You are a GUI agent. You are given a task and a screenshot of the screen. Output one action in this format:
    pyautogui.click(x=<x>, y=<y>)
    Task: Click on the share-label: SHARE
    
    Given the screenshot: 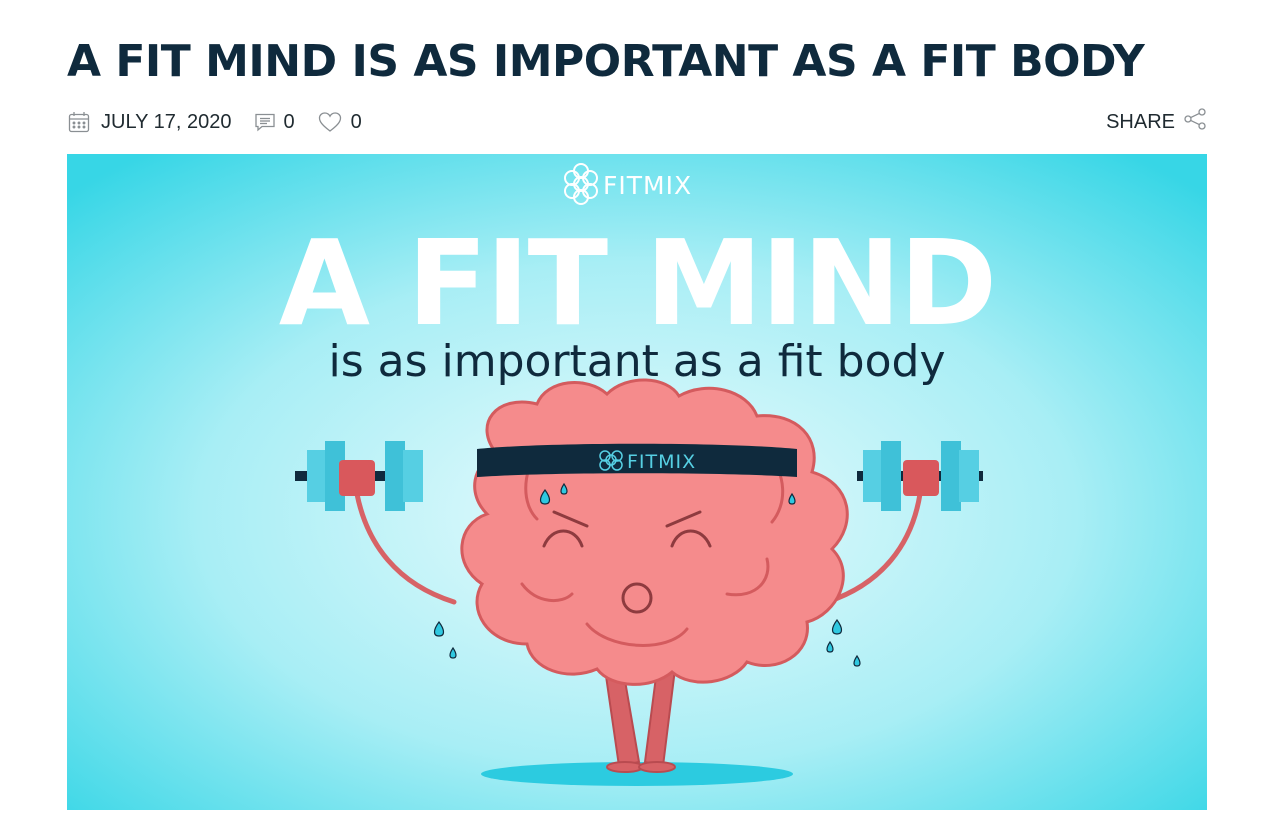 What is the action you would take?
    pyautogui.click(x=1140, y=121)
    